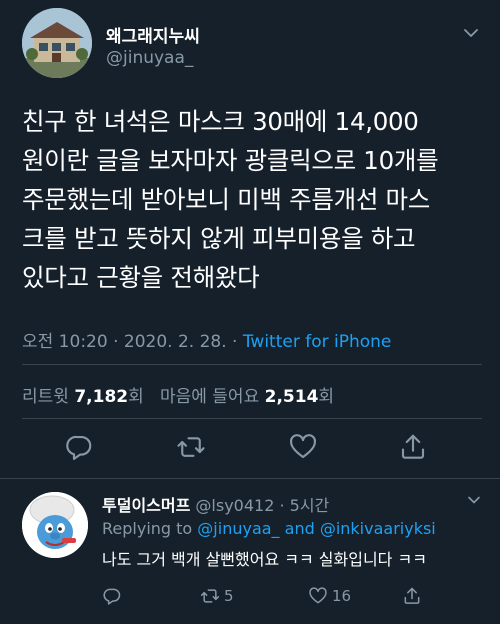 The height and width of the screenshot is (624, 500). What do you see at coordinates (378, 528) in the screenshot?
I see `mention-link: @inkivaariyksi` at bounding box center [378, 528].